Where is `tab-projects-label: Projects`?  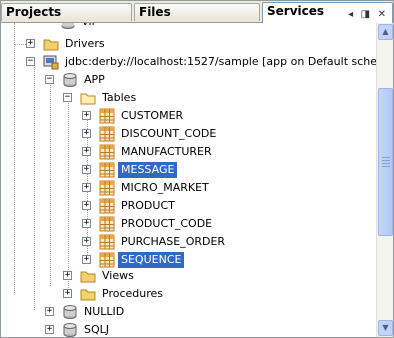 tab-projects-label: Projects is located at coordinates (34, 12).